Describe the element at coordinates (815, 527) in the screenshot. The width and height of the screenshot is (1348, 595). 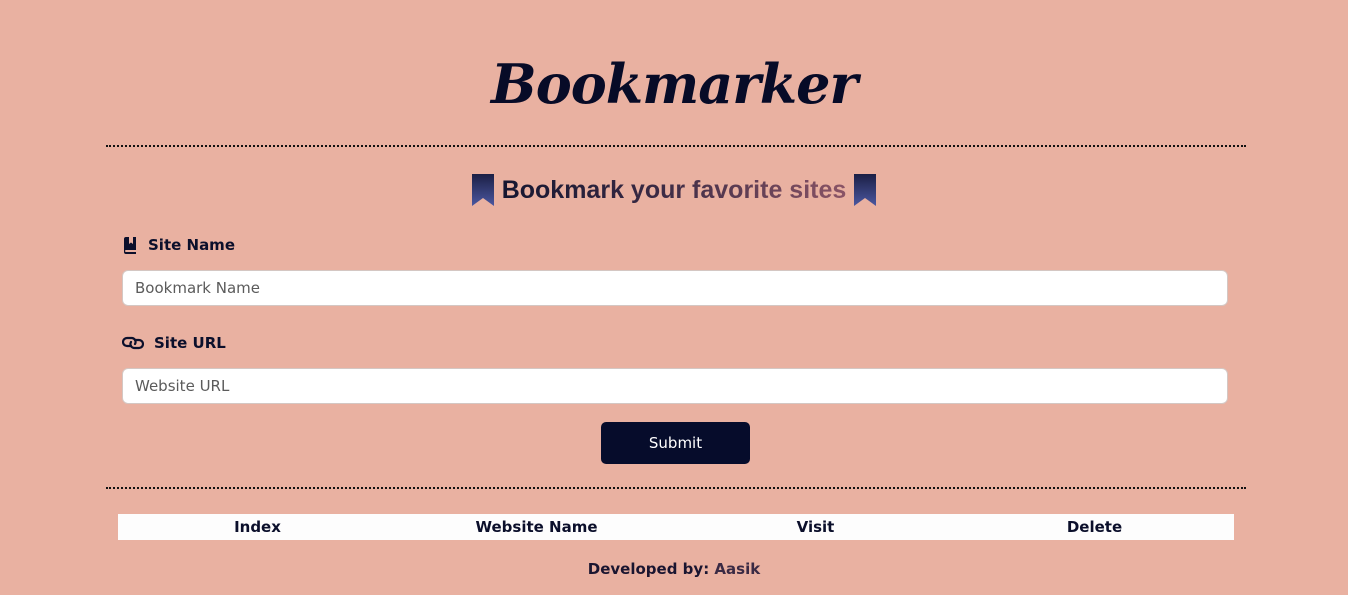
I see `column-header-visit: Visit` at that location.